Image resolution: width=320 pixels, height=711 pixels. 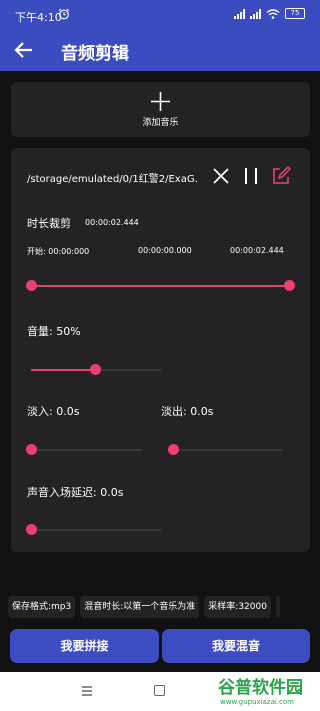 What do you see at coordinates (160, 123) in the screenshot?
I see `add-music-label: 添加音乐` at bounding box center [160, 123].